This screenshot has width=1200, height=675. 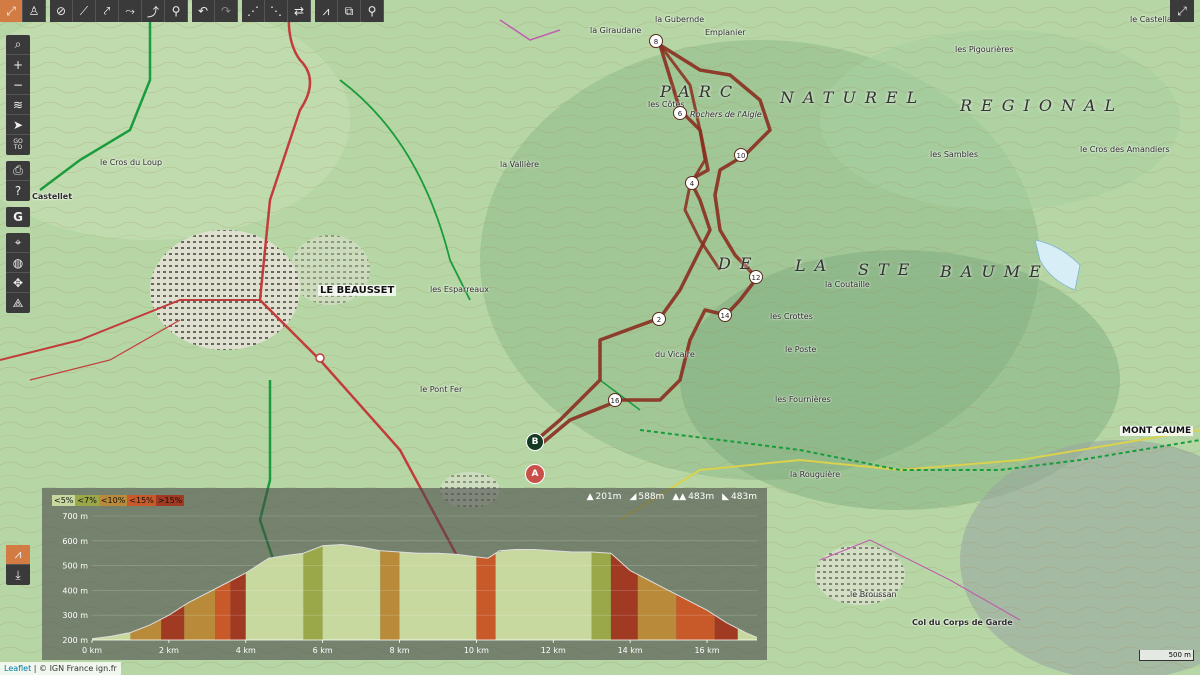 I want to click on ign-attribution: | © IGN France ign.fr, so click(x=74, y=668).